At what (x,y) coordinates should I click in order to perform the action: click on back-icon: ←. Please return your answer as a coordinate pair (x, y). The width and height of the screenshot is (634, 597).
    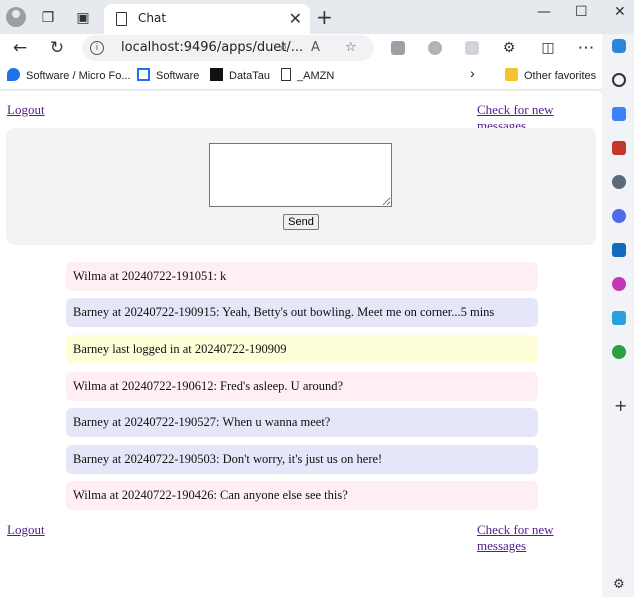
    Looking at the image, I should click on (20, 48).